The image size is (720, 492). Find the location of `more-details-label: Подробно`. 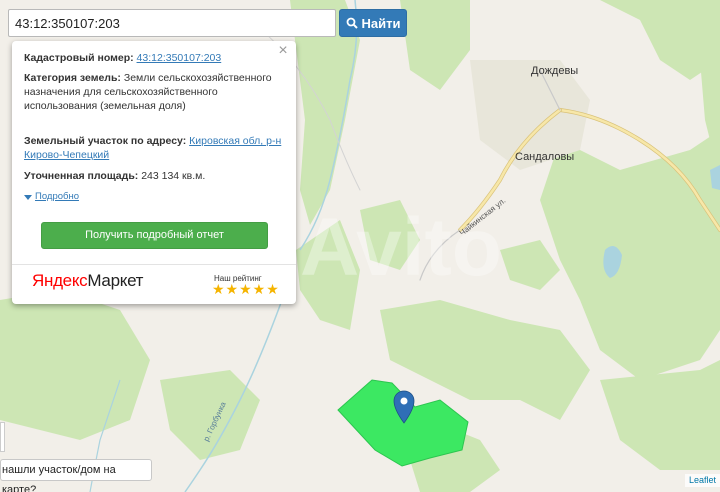

more-details-label: Подробно is located at coordinates (57, 196).